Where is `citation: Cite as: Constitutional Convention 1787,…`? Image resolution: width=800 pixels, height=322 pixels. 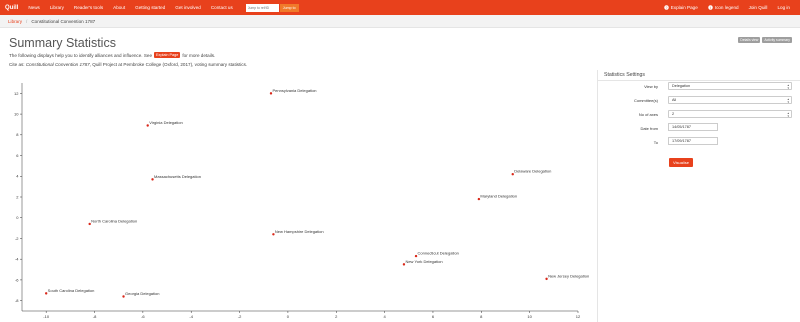 citation: Cite as: Constitutional Convention 1787,… is located at coordinates (128, 64).